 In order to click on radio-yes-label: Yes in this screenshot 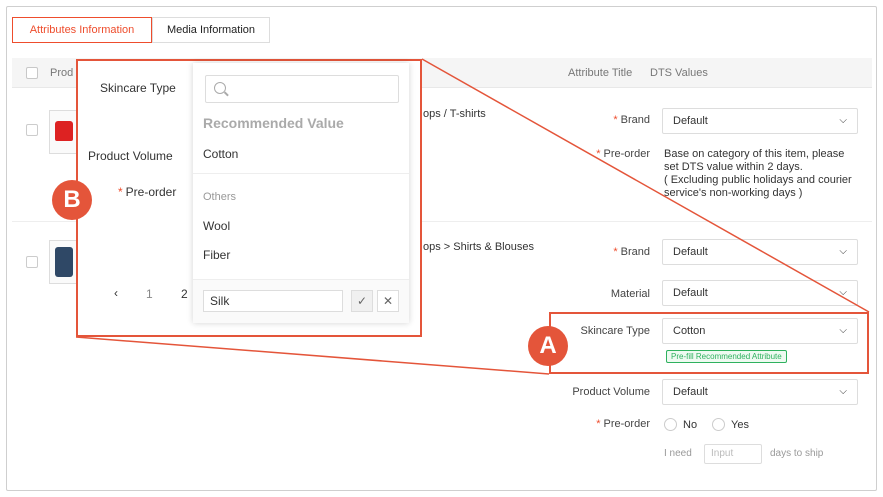, I will do `click(740, 425)`.